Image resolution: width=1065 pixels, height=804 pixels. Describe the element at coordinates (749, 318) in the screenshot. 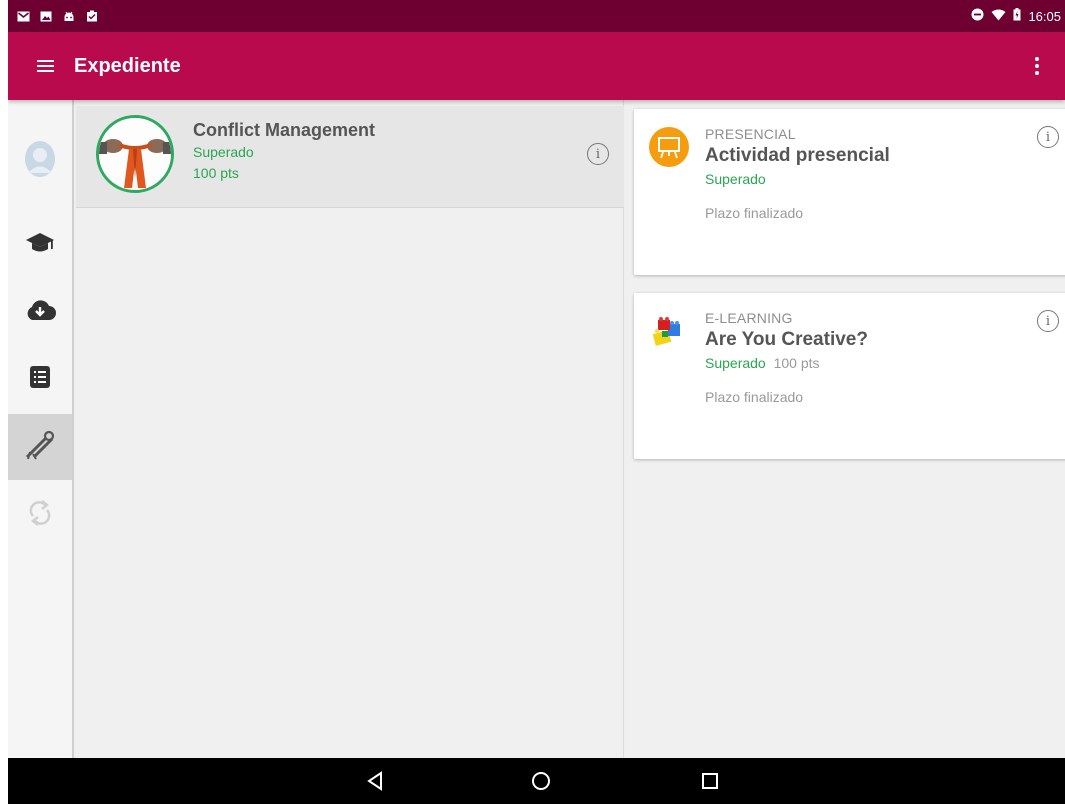

I see `activity-type: E-LEARNING` at that location.